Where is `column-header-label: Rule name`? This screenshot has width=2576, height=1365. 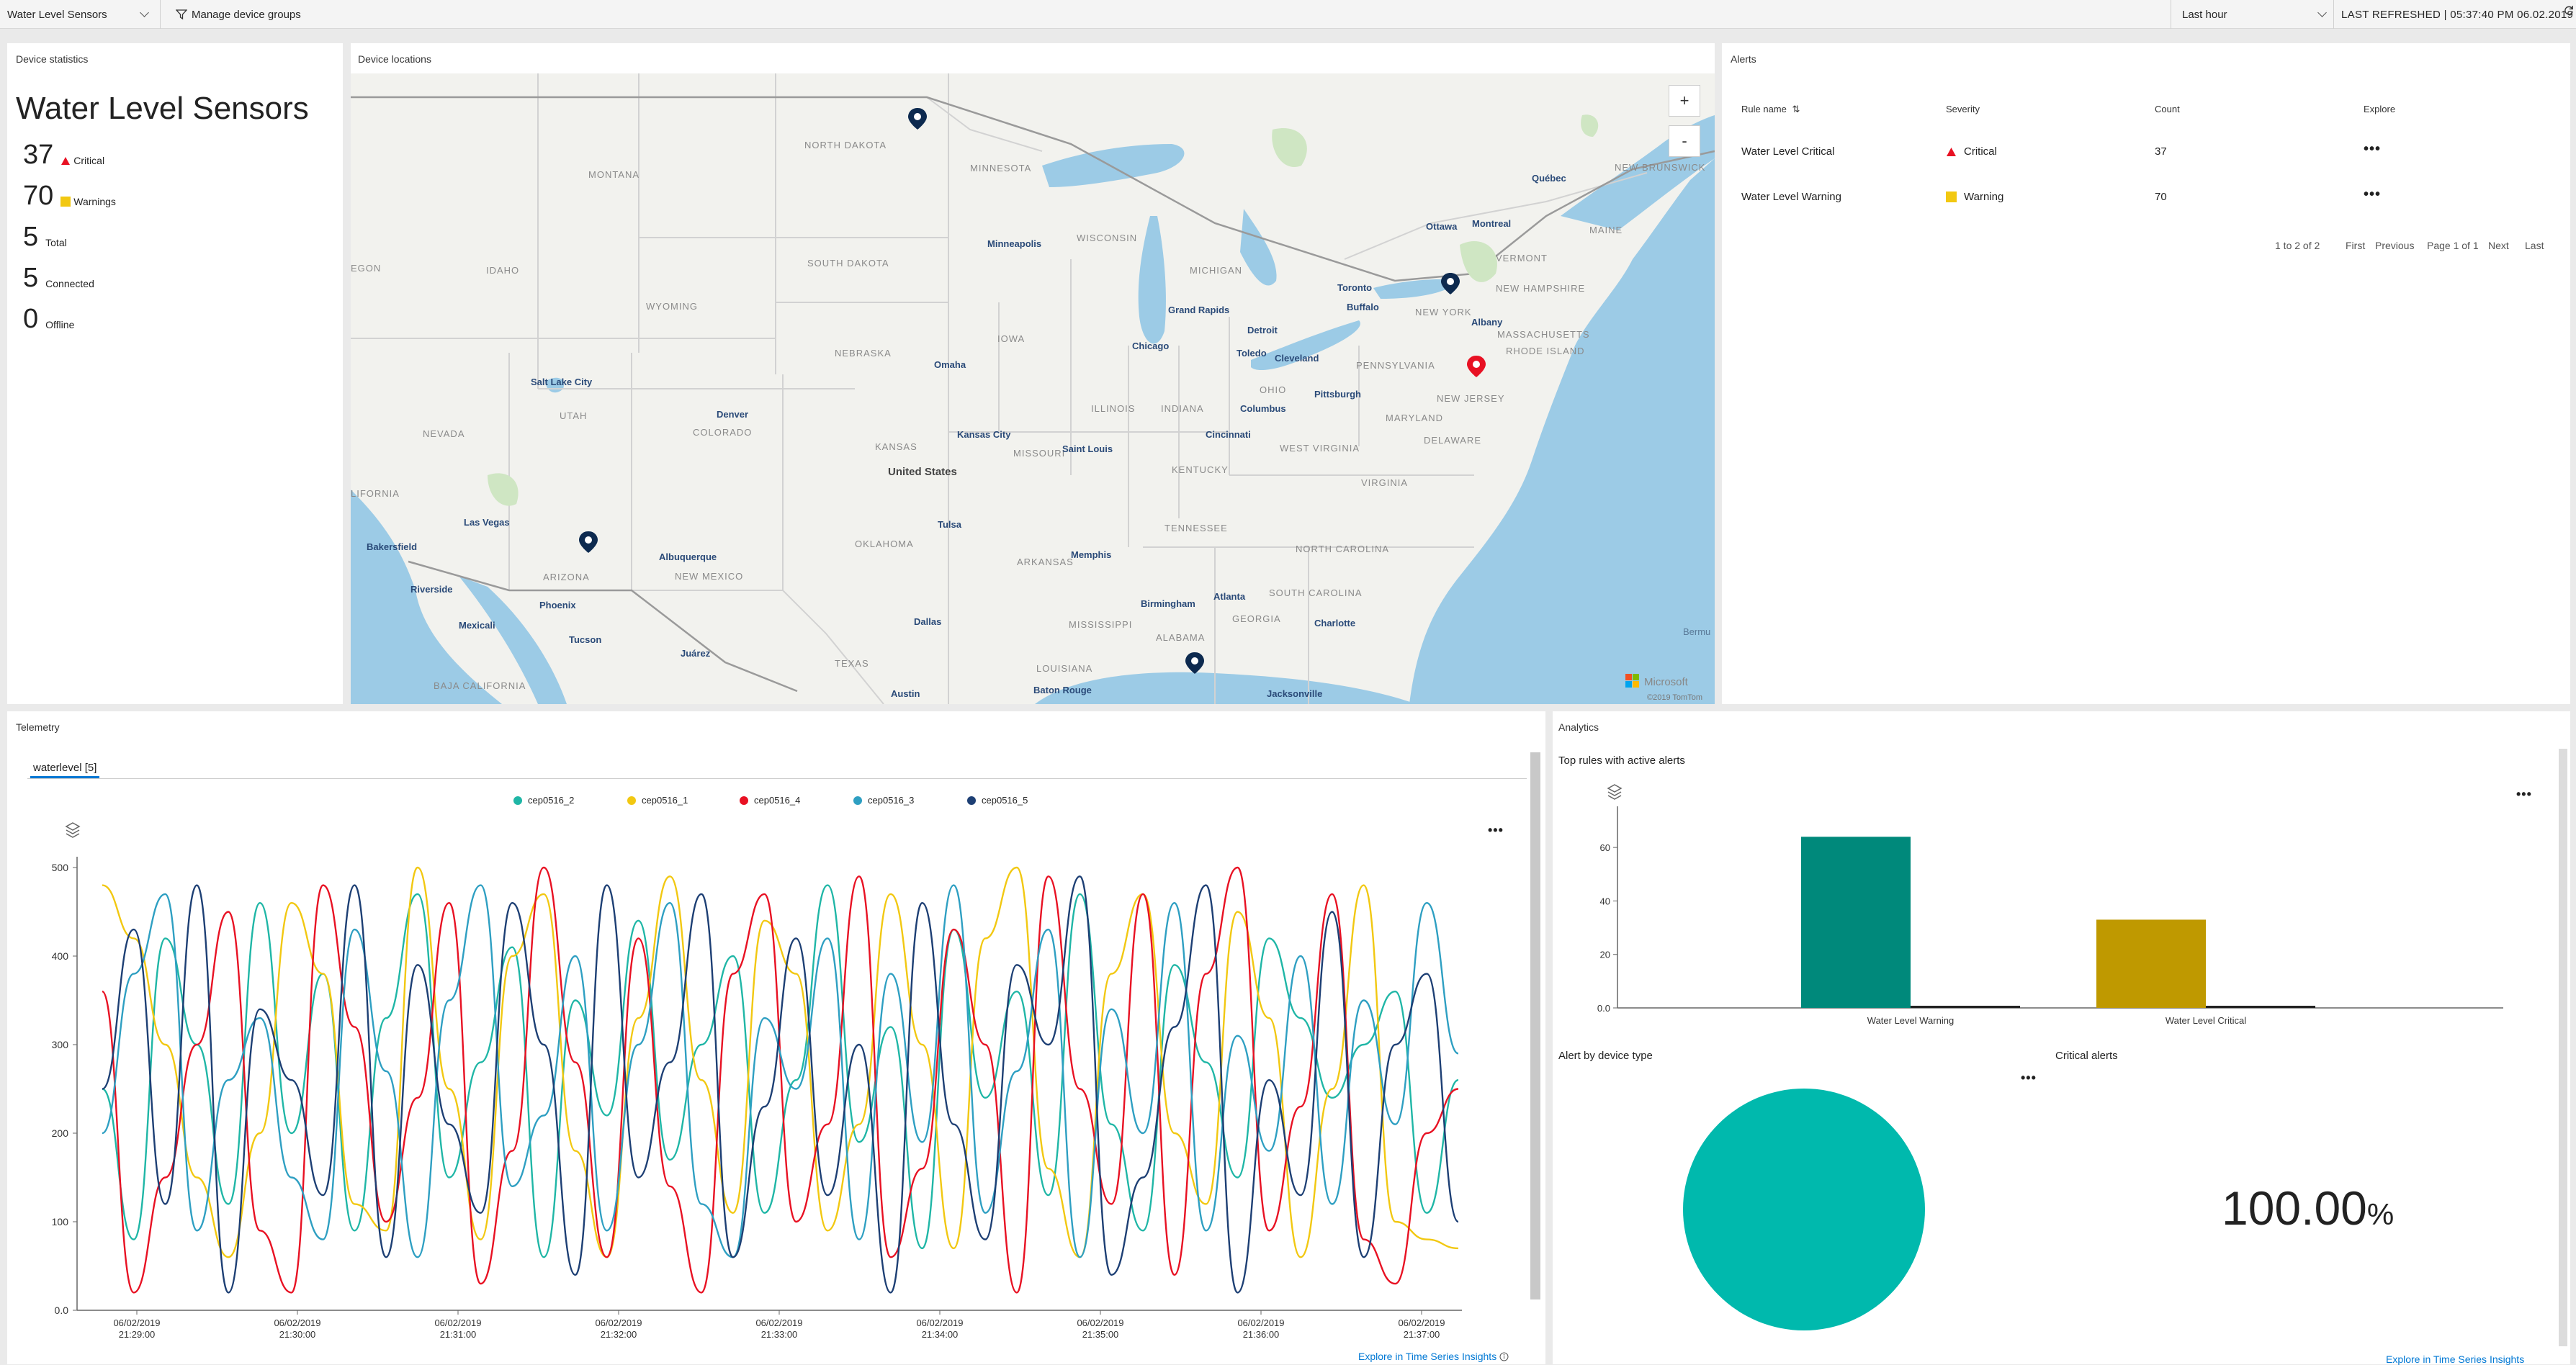 column-header-label: Rule name is located at coordinates (1764, 109).